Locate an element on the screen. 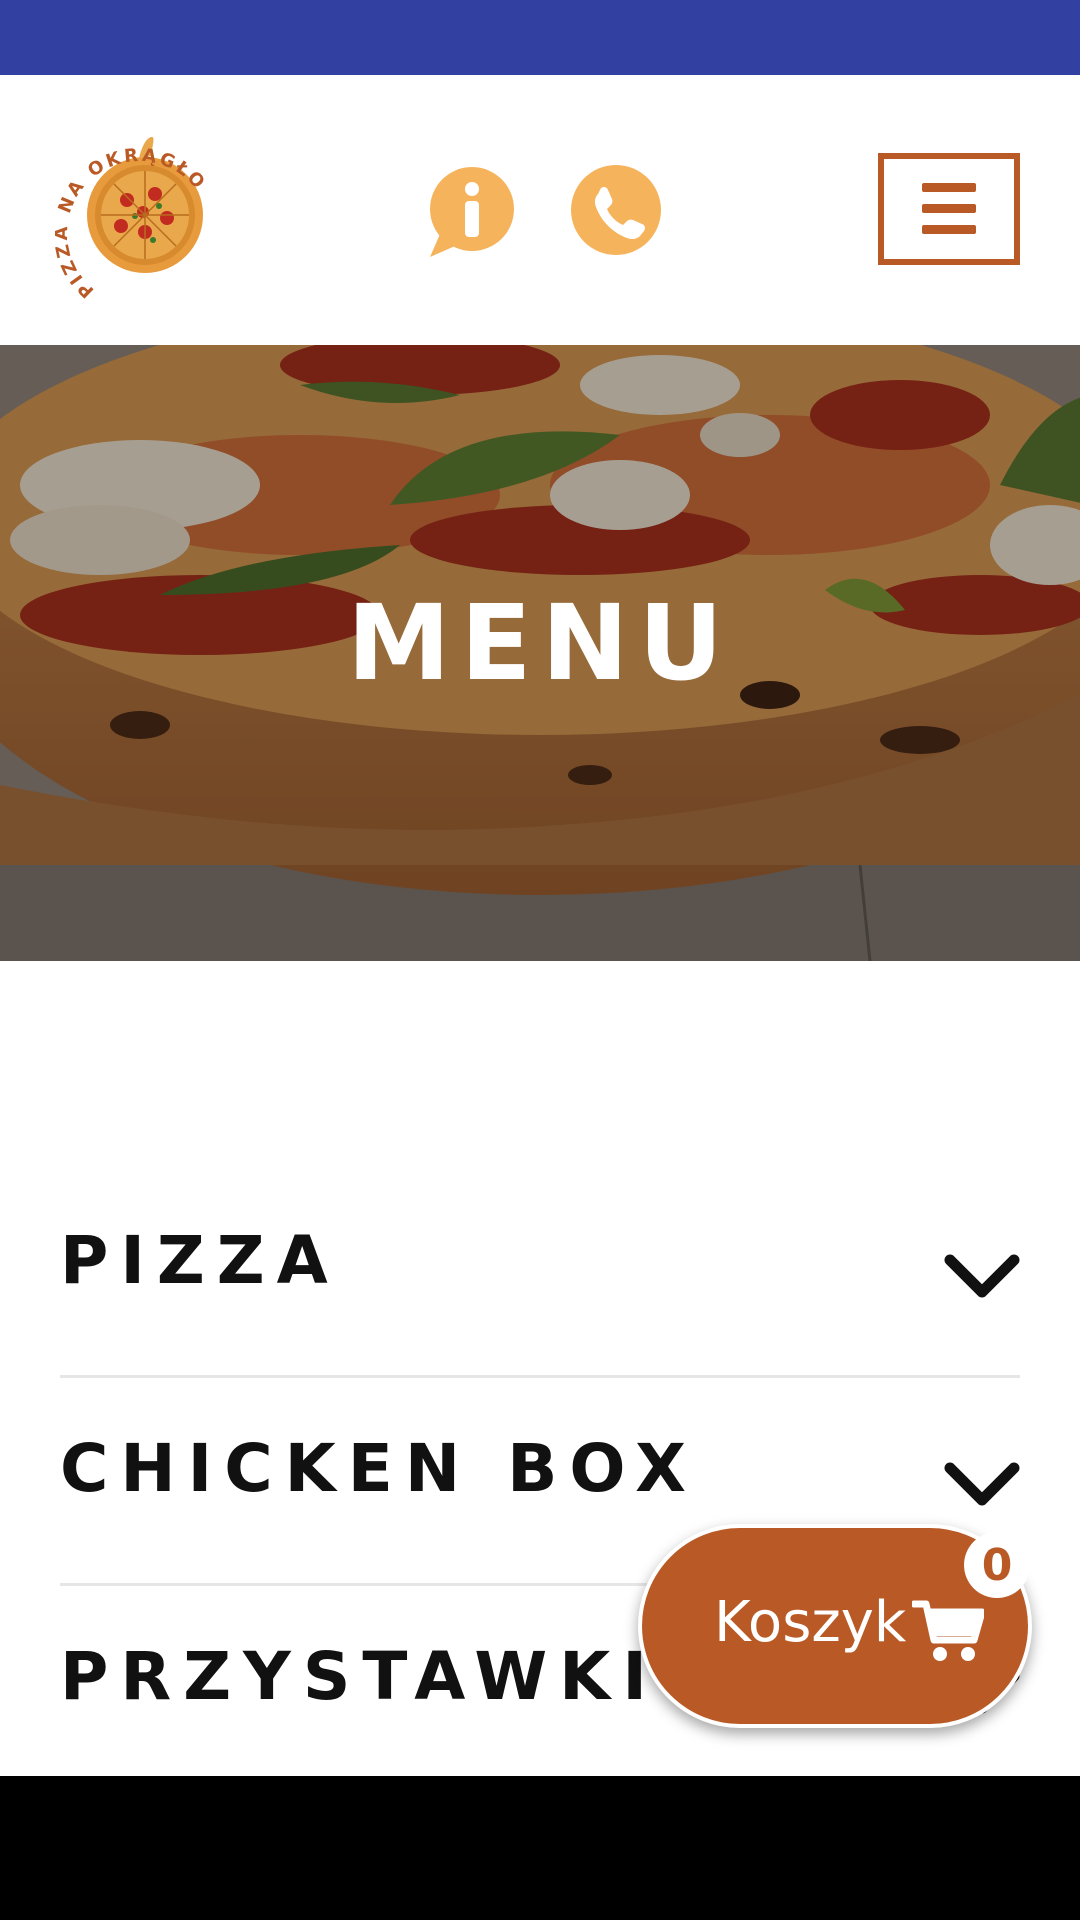 The image size is (1080, 1920). category-label: PIZZA is located at coordinates (200, 1260).